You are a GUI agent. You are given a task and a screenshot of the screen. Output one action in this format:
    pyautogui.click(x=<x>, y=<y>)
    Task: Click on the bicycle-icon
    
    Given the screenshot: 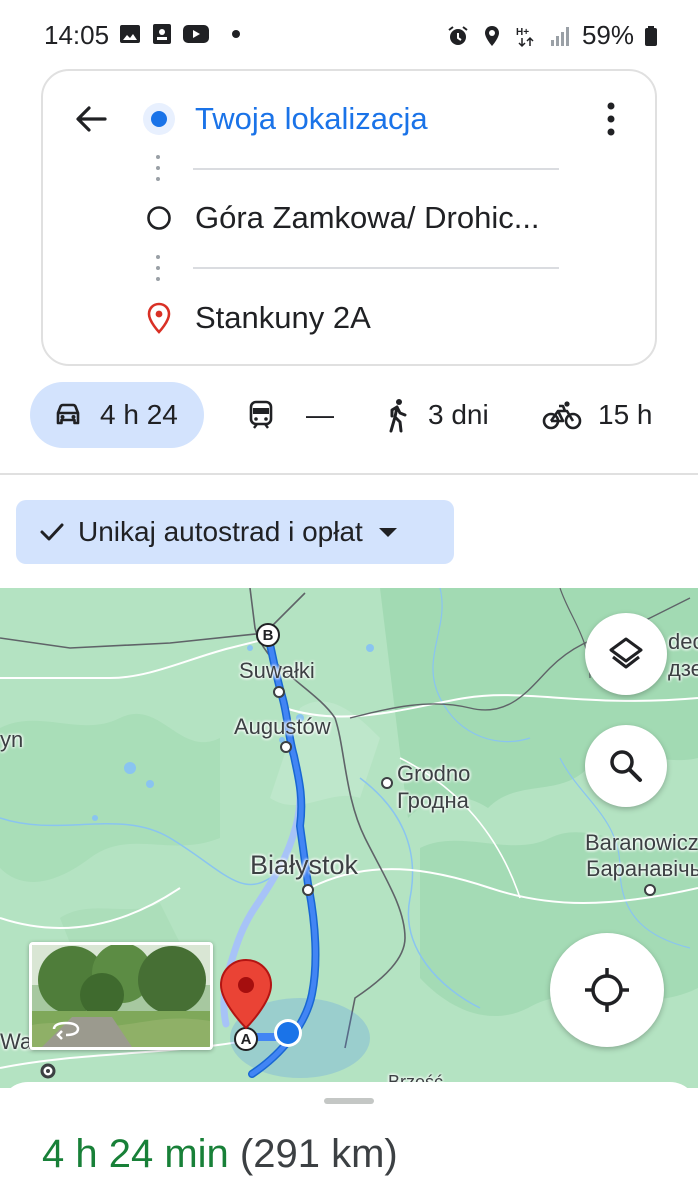 What is the action you would take?
    pyautogui.click(x=562, y=415)
    